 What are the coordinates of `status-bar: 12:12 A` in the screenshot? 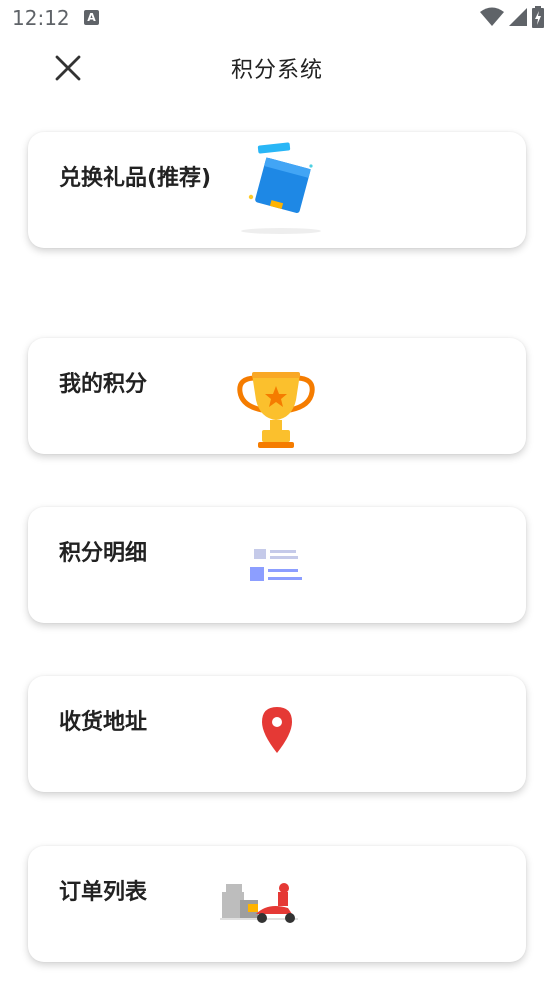 It's located at (277, 18).